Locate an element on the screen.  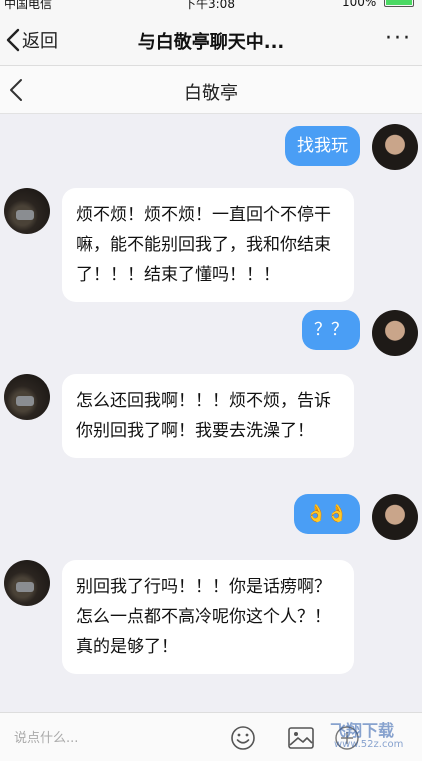
status-time: 下午3:08 is located at coordinates (209, 5).